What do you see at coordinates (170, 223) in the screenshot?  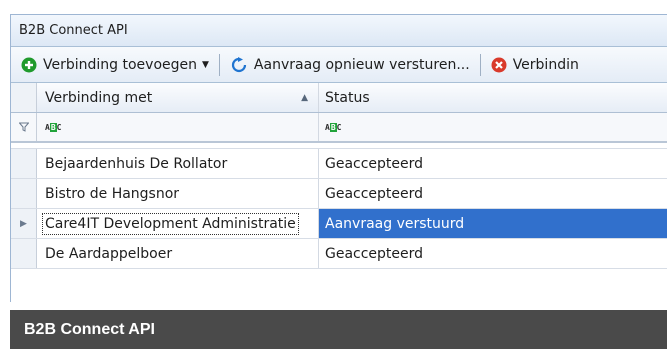 I see `connection-name: Care4IT Development Administratie` at bounding box center [170, 223].